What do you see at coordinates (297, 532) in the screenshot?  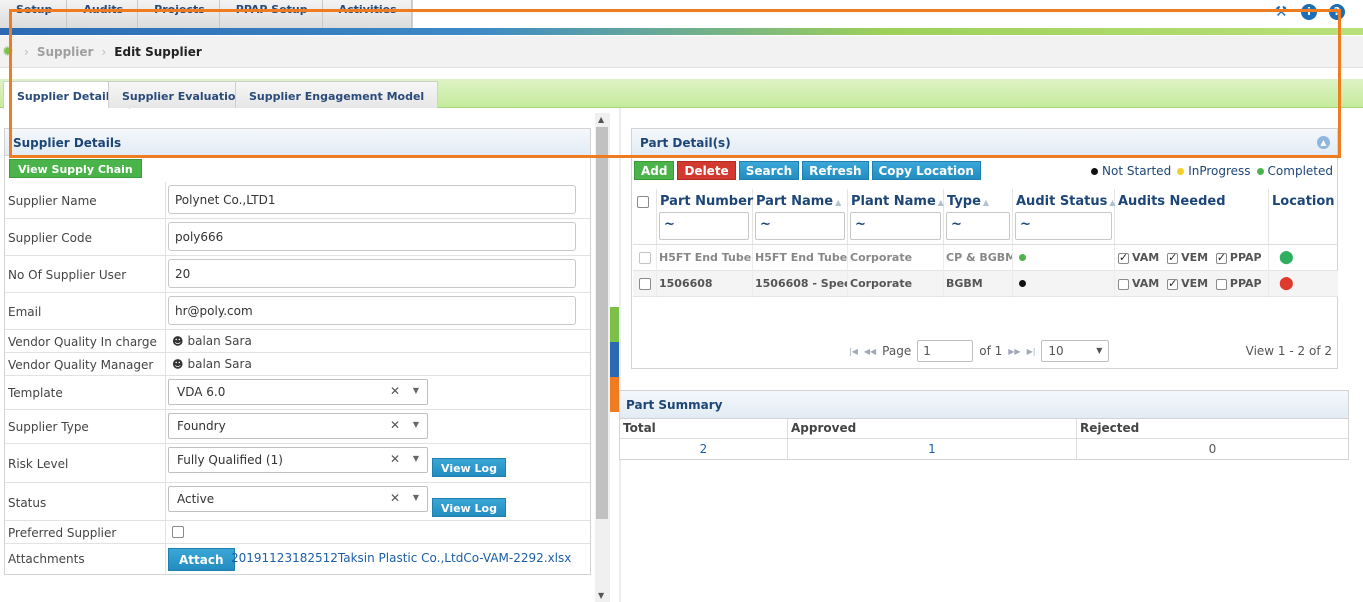 I see `row-preferred-supplier: Preferred Supplier` at bounding box center [297, 532].